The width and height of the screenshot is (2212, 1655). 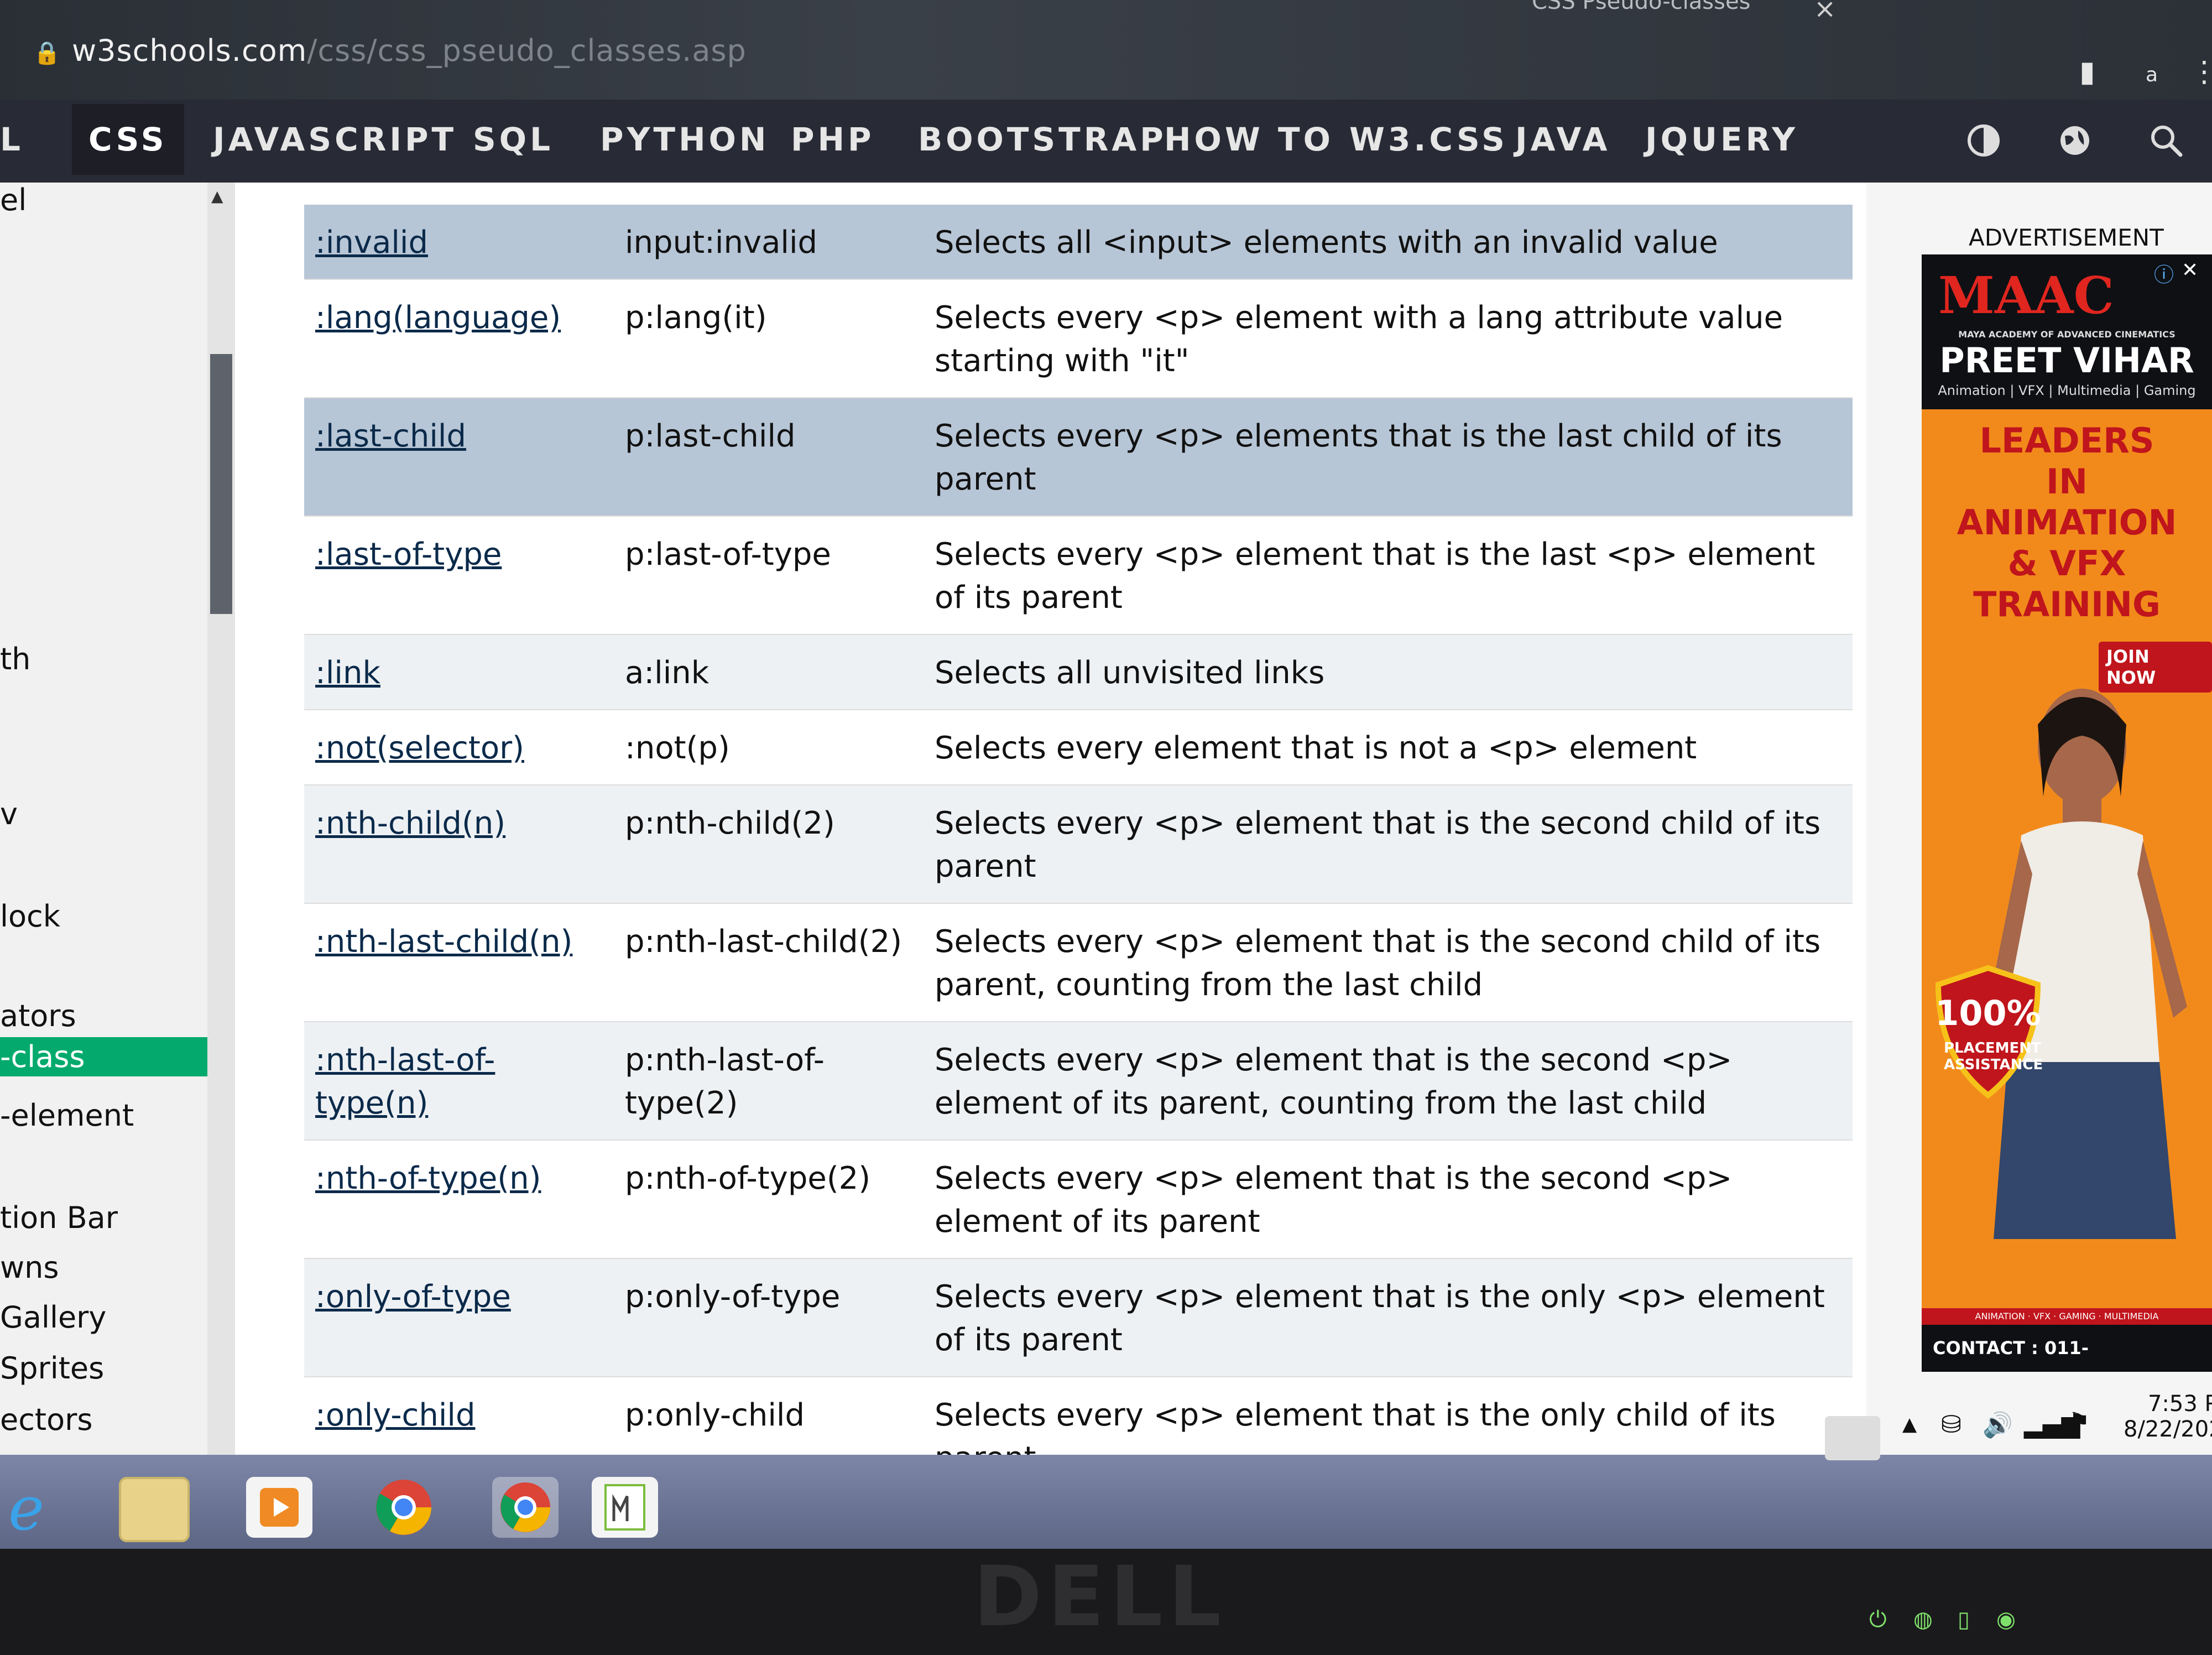 I want to click on ad-info-icon: ⓘ, so click(x=2164, y=273).